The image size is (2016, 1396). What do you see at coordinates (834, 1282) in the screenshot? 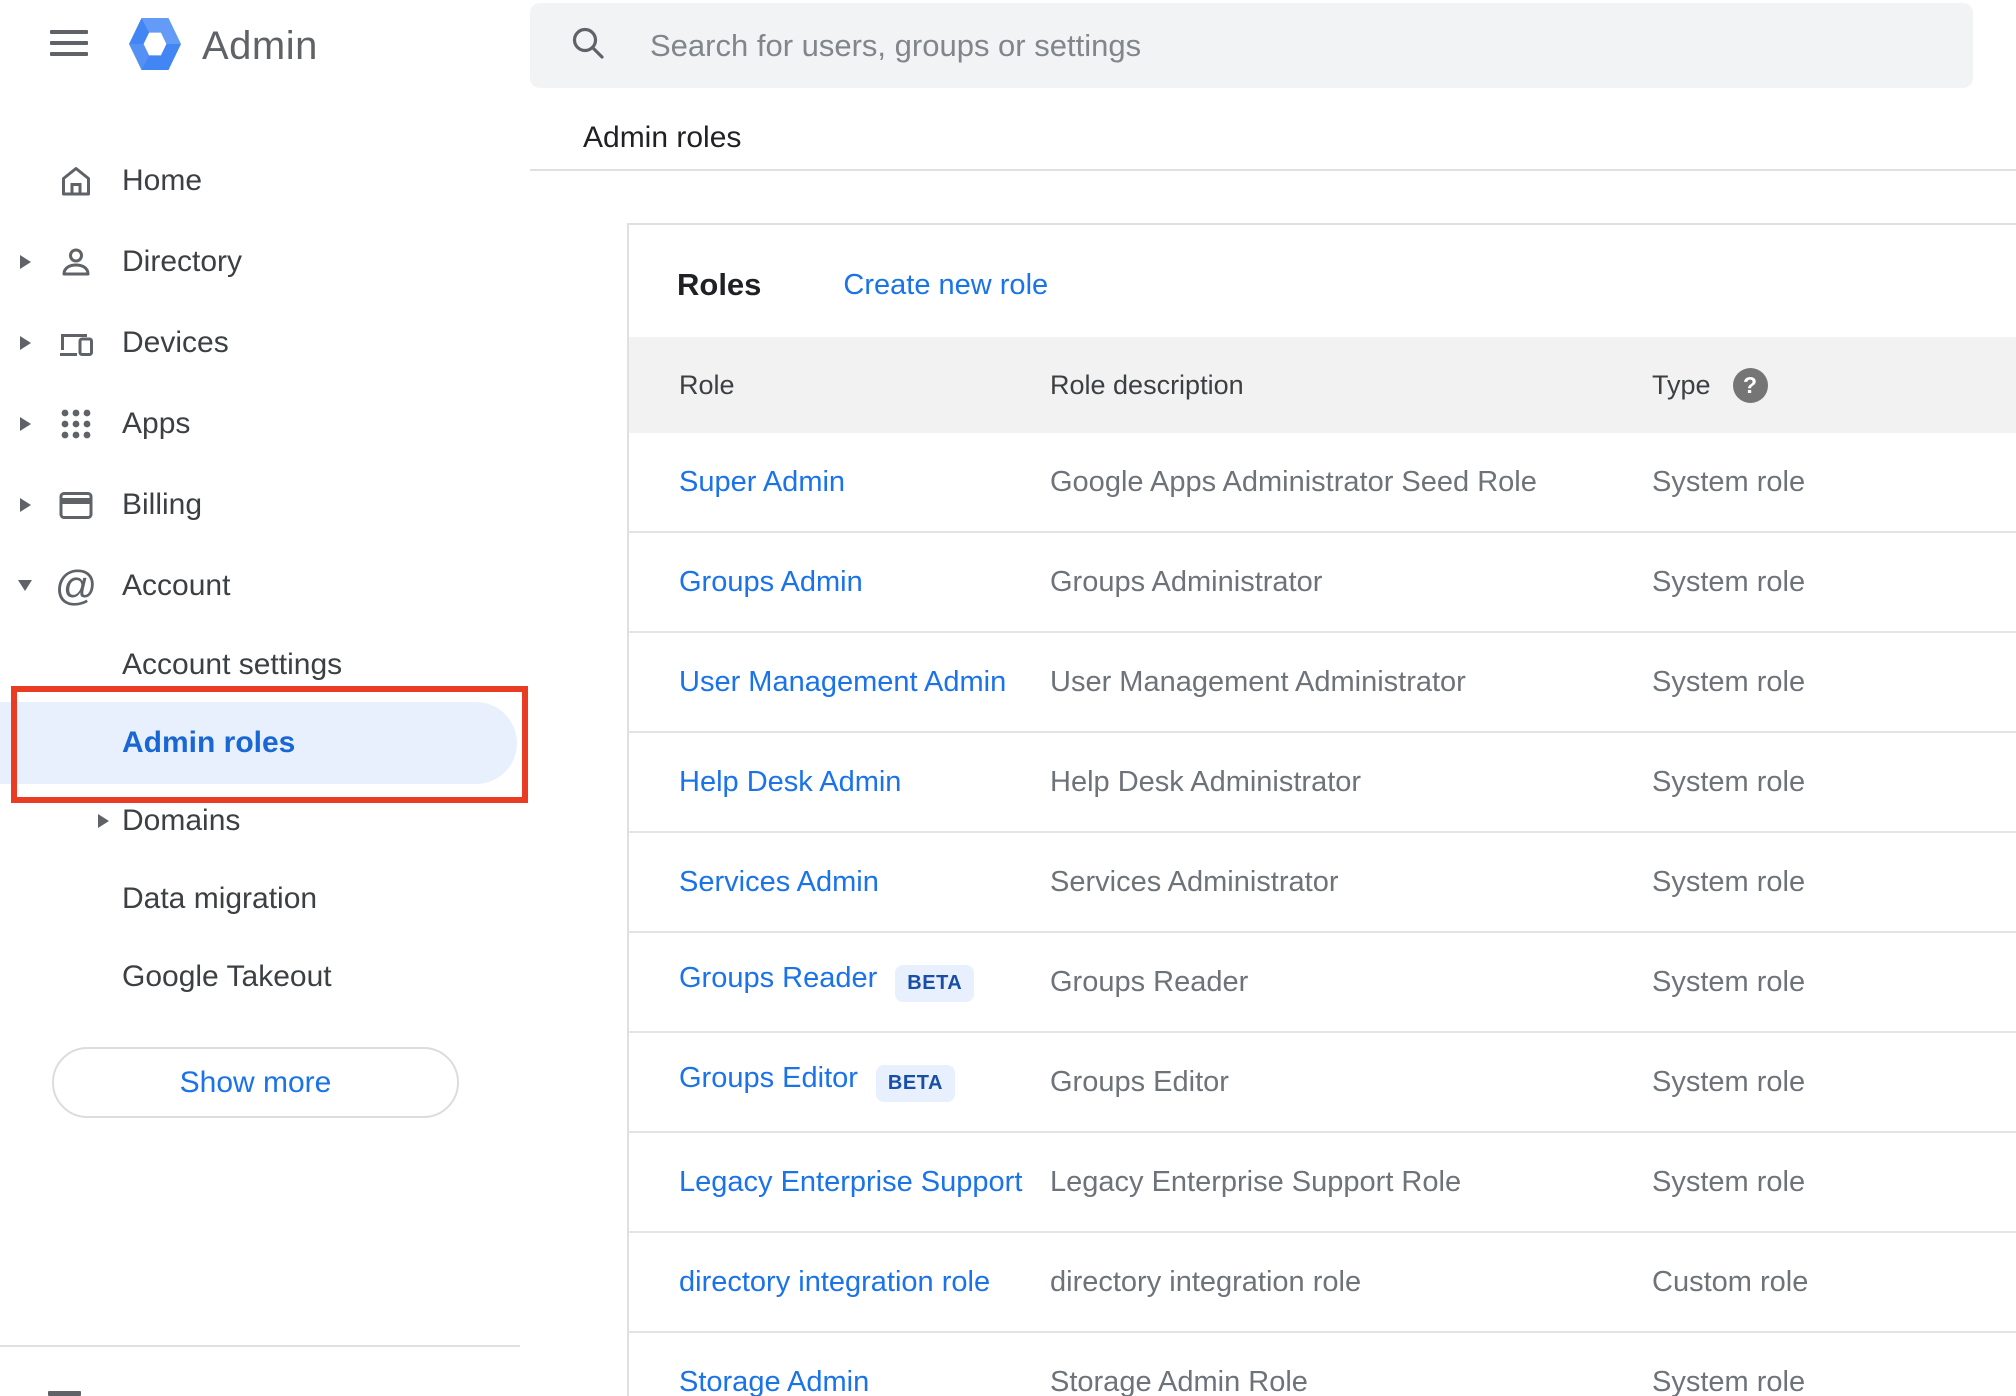
I see `role-link: directory integration role` at bounding box center [834, 1282].